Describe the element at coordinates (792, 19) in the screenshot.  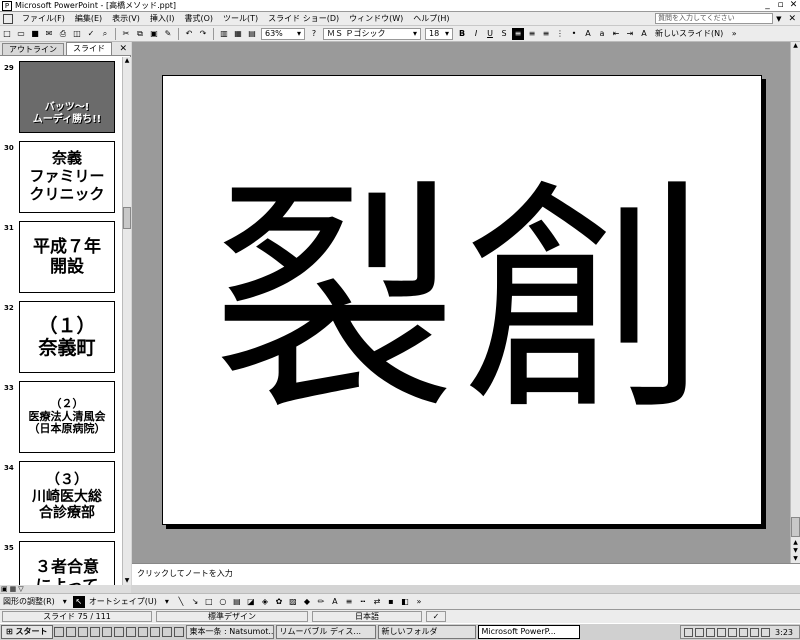
I see `document-close-icon: ✕` at that location.